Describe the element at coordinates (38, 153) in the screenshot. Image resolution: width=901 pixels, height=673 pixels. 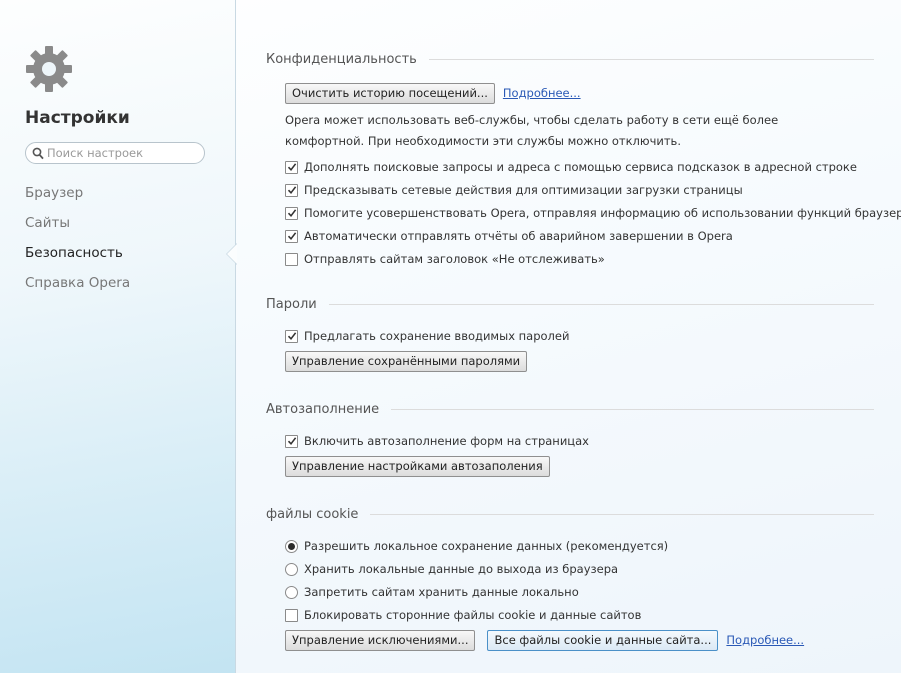
I see `search-icon` at that location.